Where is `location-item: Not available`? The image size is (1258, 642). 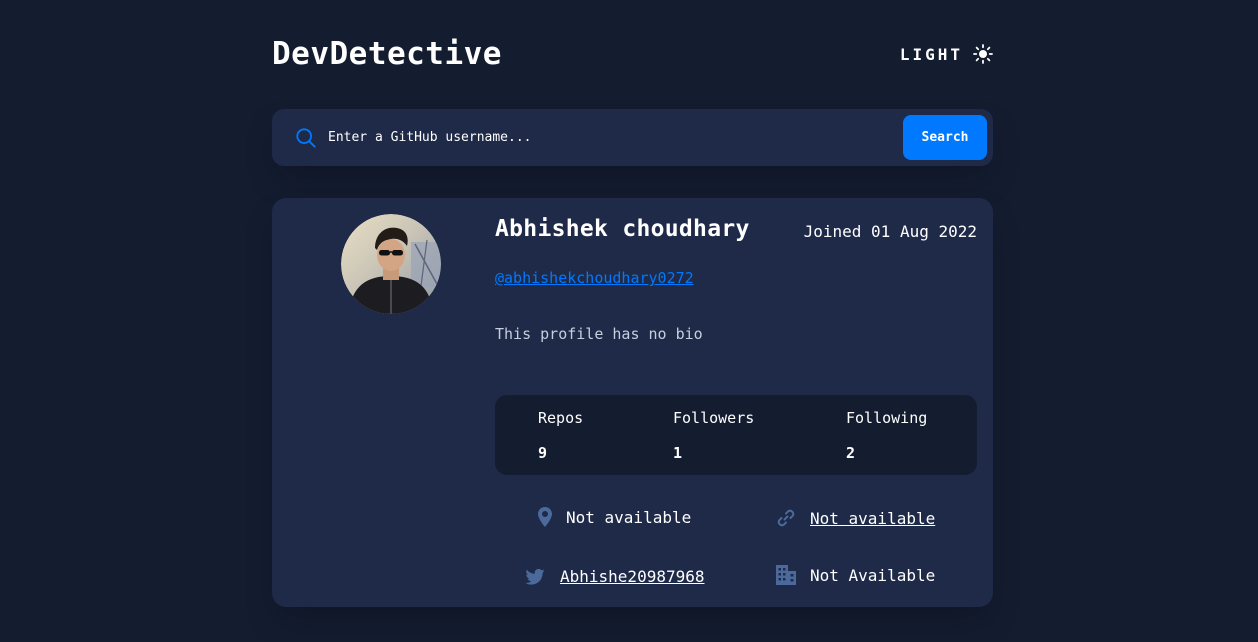
location-item: Not available is located at coordinates (614, 517).